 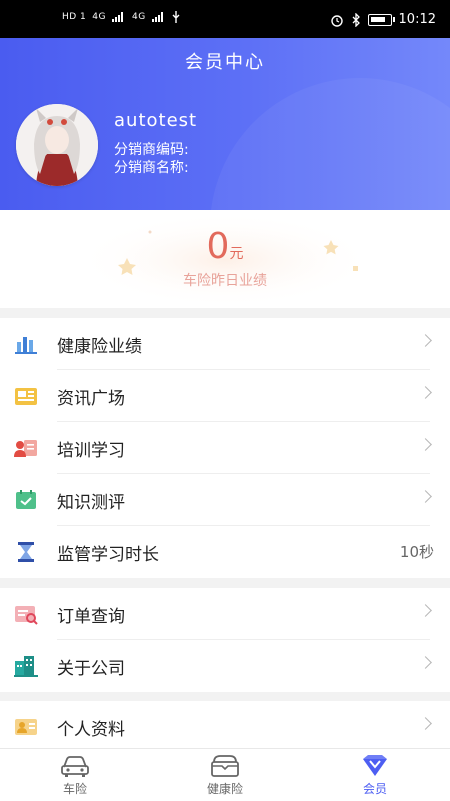 What do you see at coordinates (91, 451) in the screenshot?
I see `menu-item-label: 培训学习` at bounding box center [91, 451].